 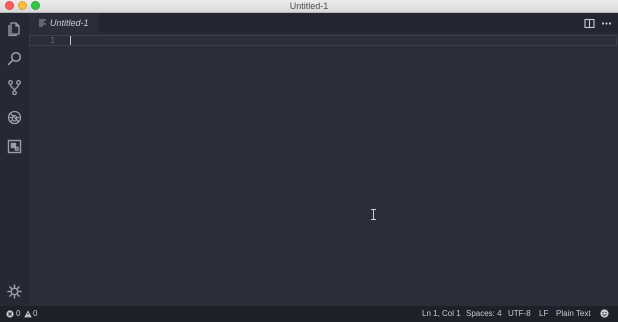 I want to click on more-actions-icon, so click(x=606, y=23).